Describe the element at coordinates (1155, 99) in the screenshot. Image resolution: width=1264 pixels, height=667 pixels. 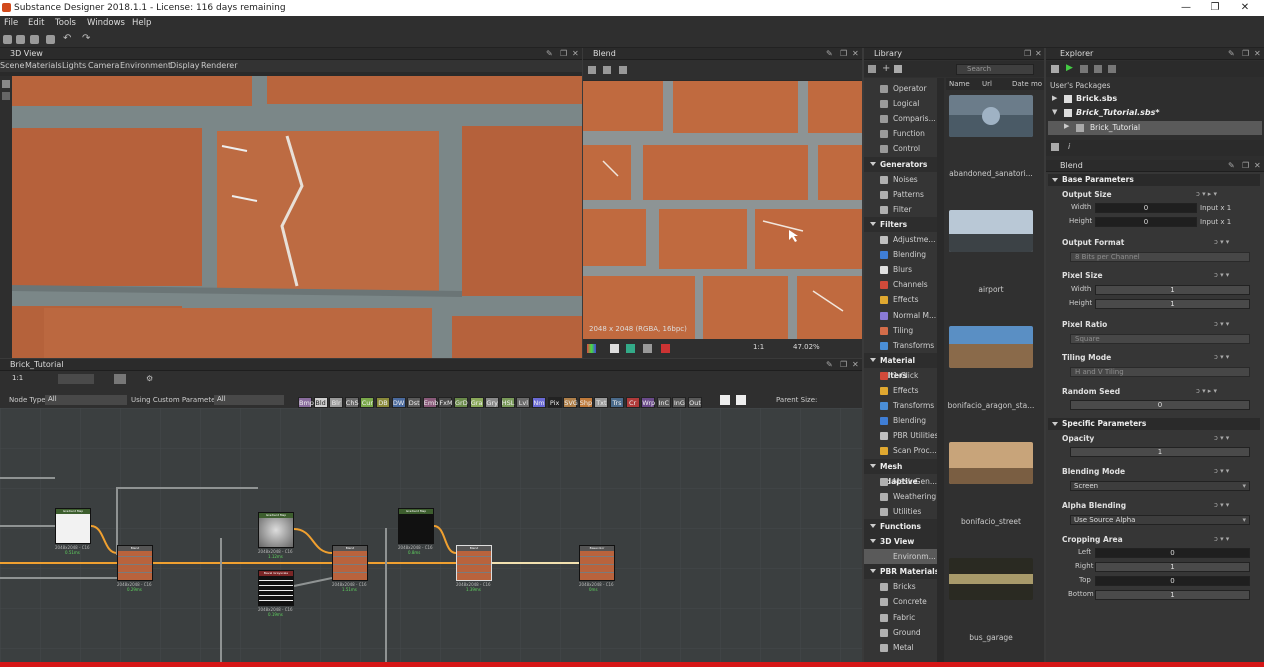
I see `package-brick: ▶ Brick.sbs` at that location.